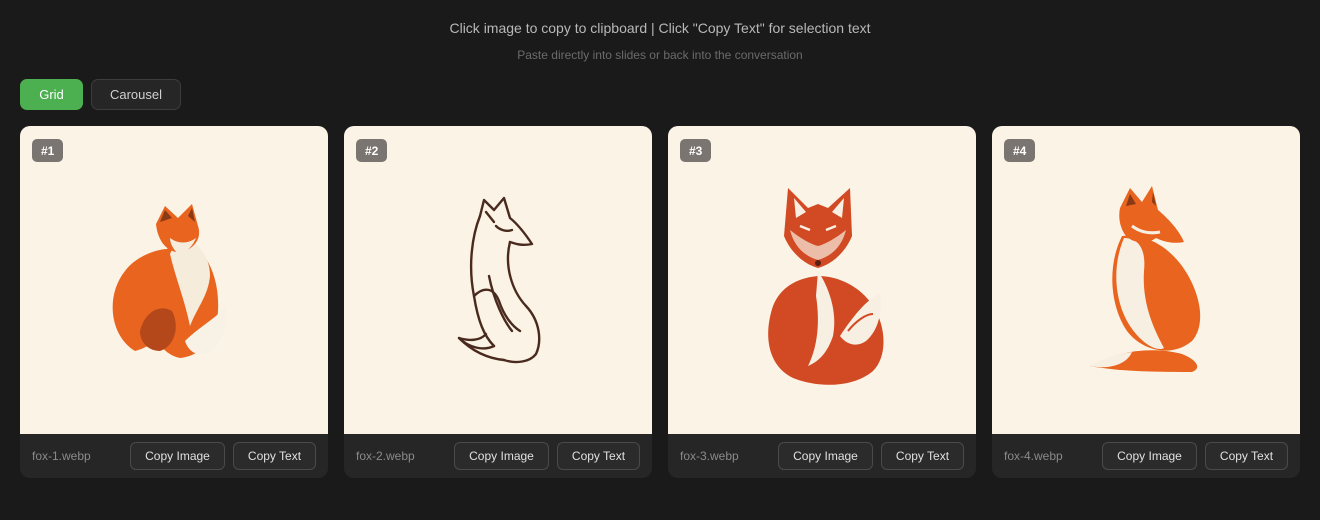 The width and height of the screenshot is (1320, 520). I want to click on filename-label: fox-3.webp, so click(709, 456).